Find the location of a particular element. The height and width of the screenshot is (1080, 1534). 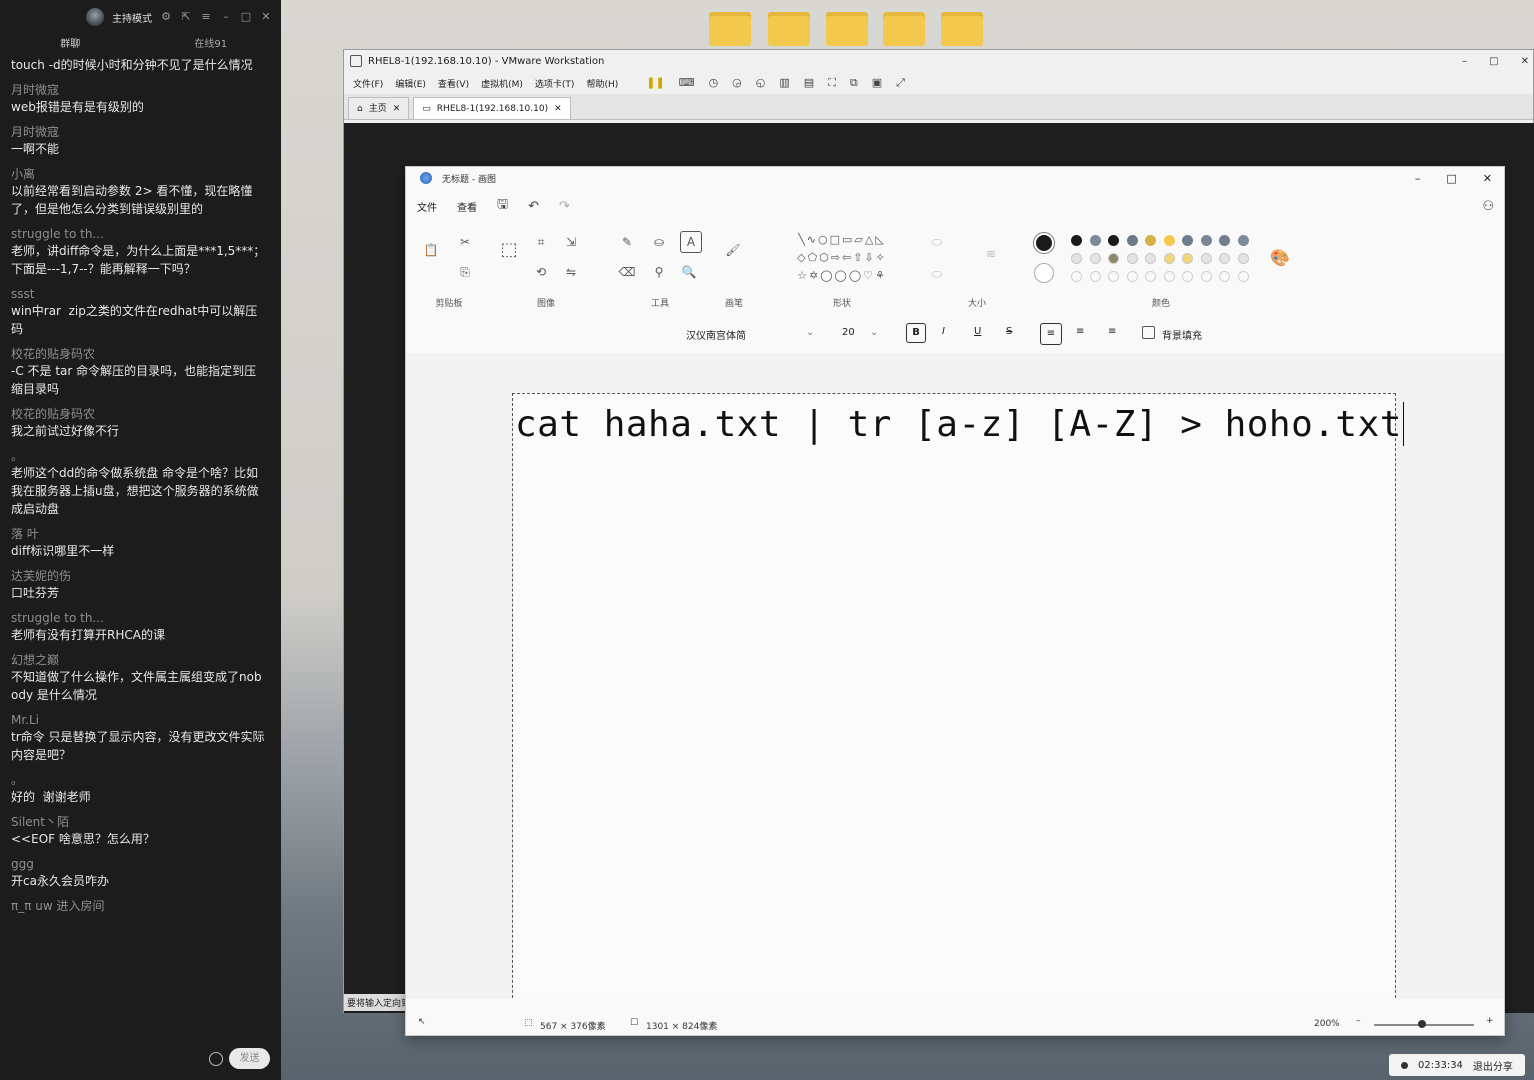

settings-icon: ⚙ is located at coordinates (166, 17).